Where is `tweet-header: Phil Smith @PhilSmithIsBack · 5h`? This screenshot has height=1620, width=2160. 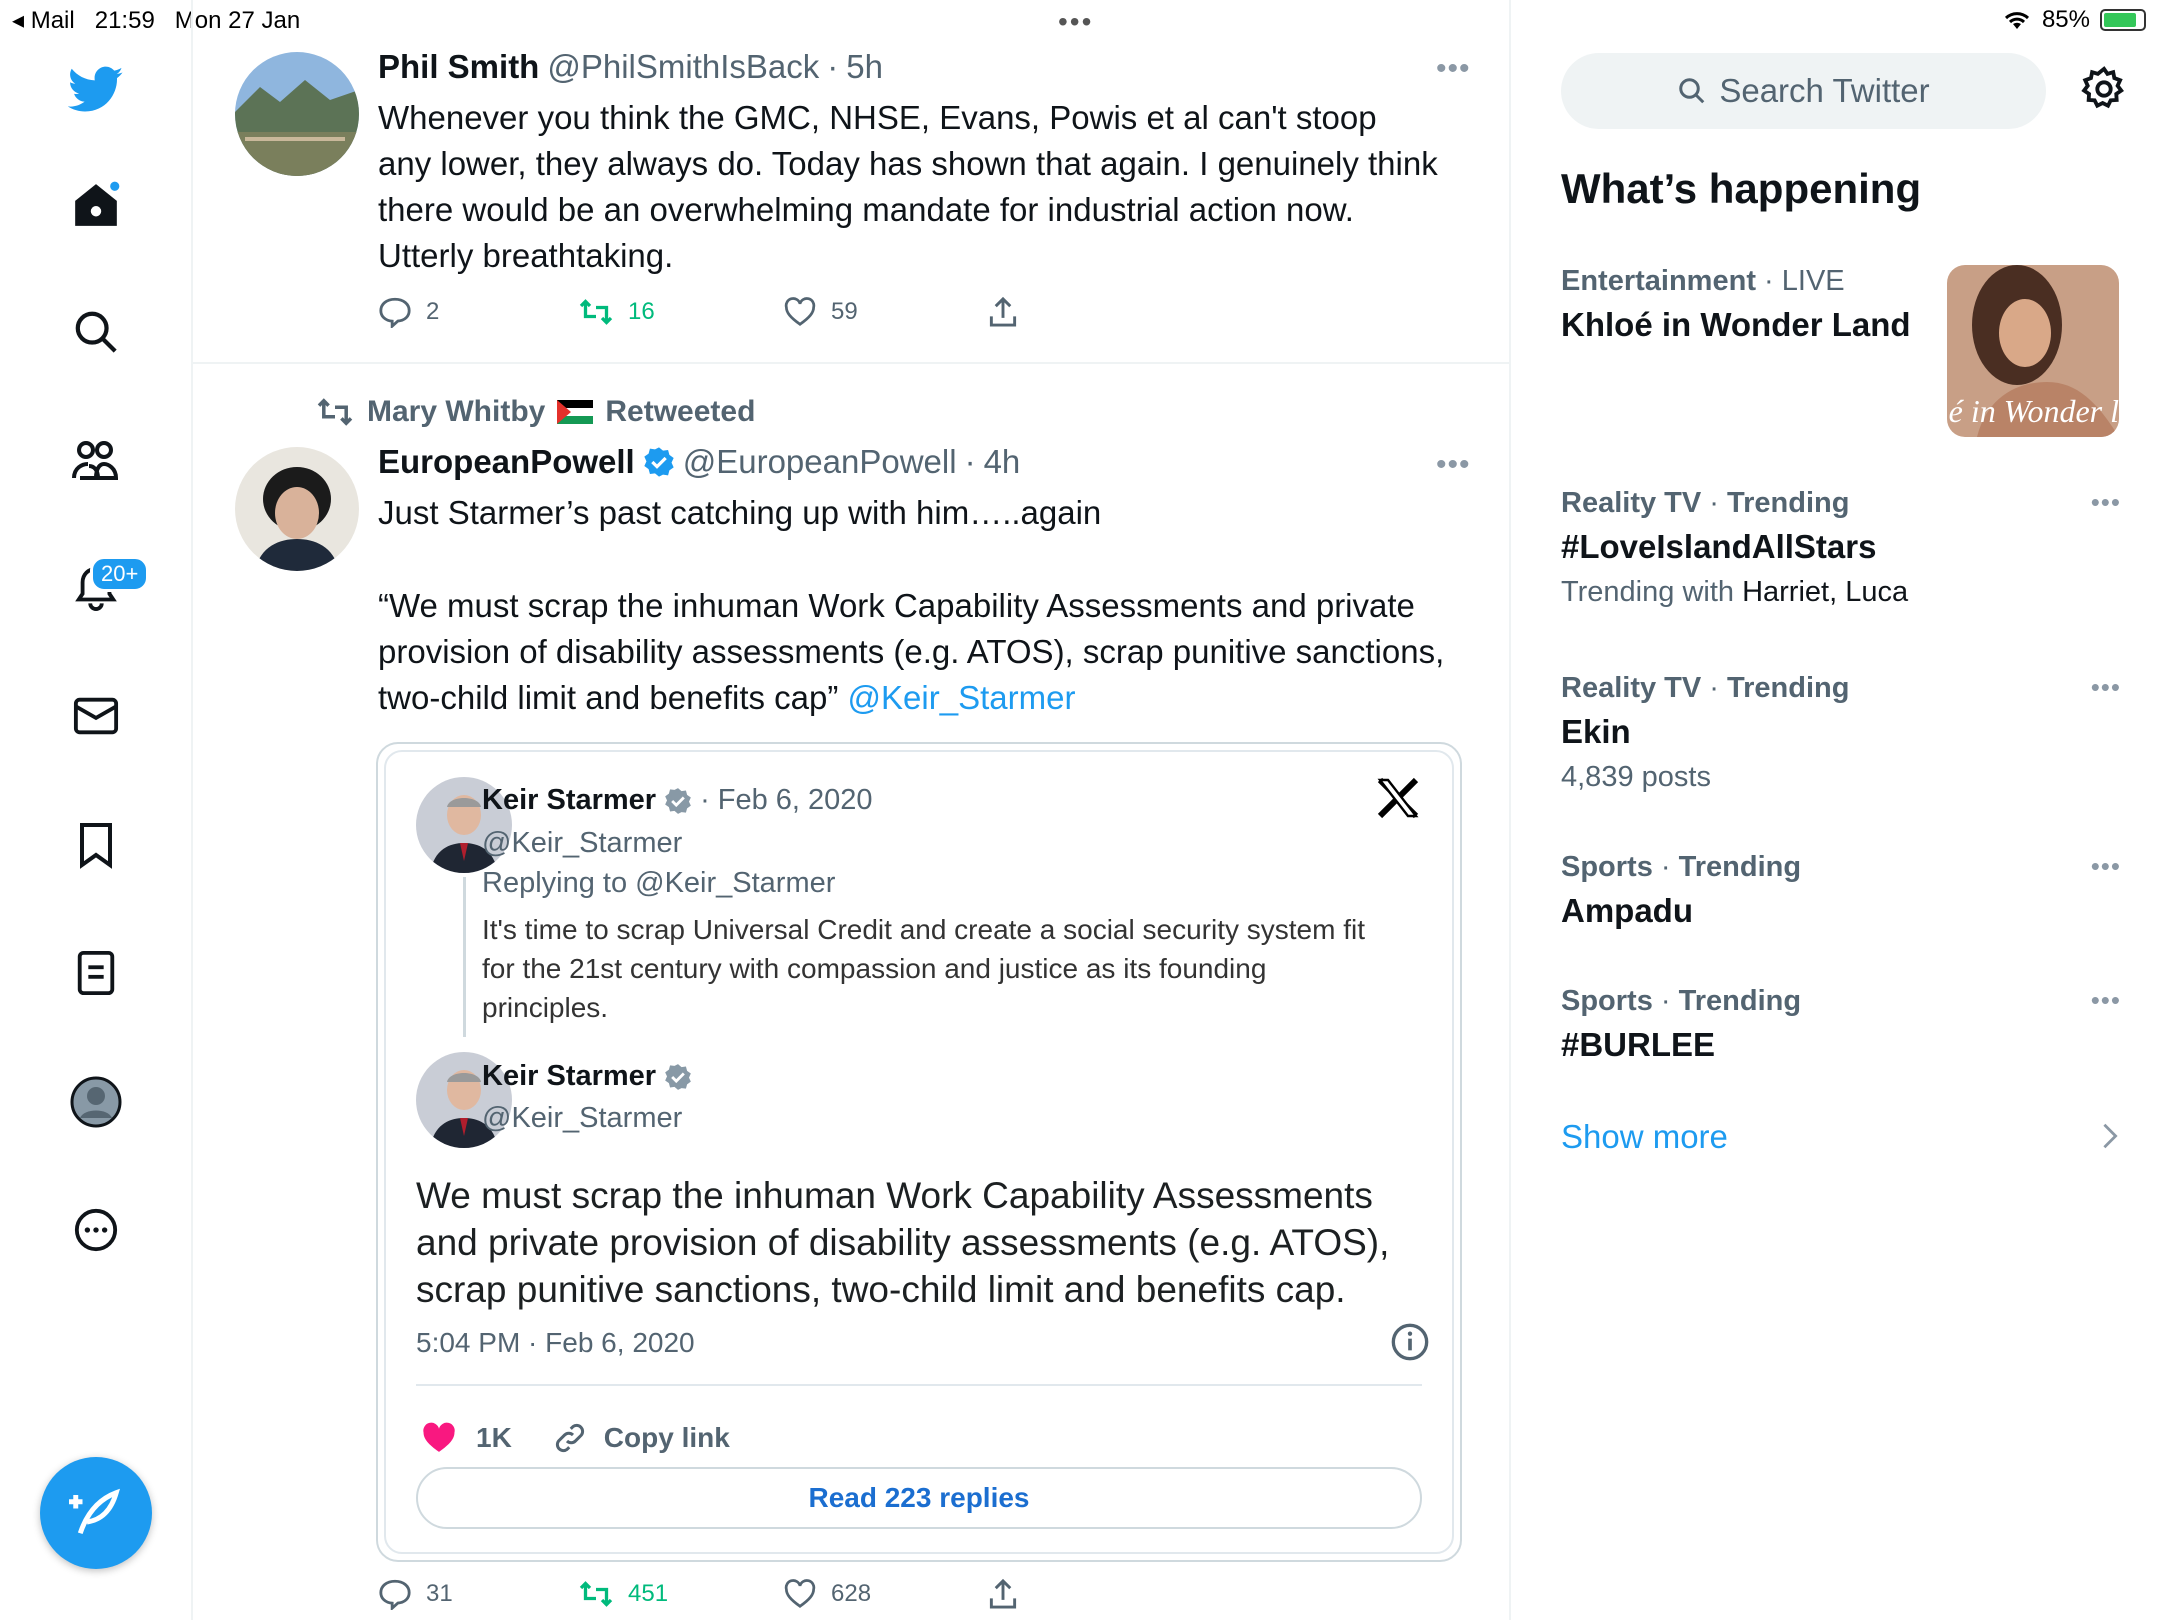
tweet-header: Phil Smith @PhilSmithIsBack · 5h is located at coordinates (630, 67).